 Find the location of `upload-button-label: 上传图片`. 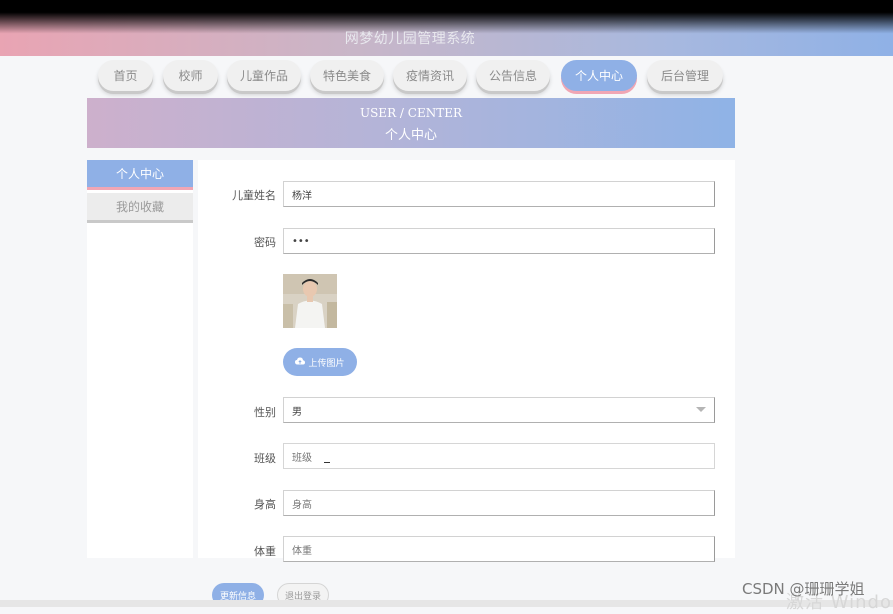

upload-button-label: 上传图片 is located at coordinates (326, 363).